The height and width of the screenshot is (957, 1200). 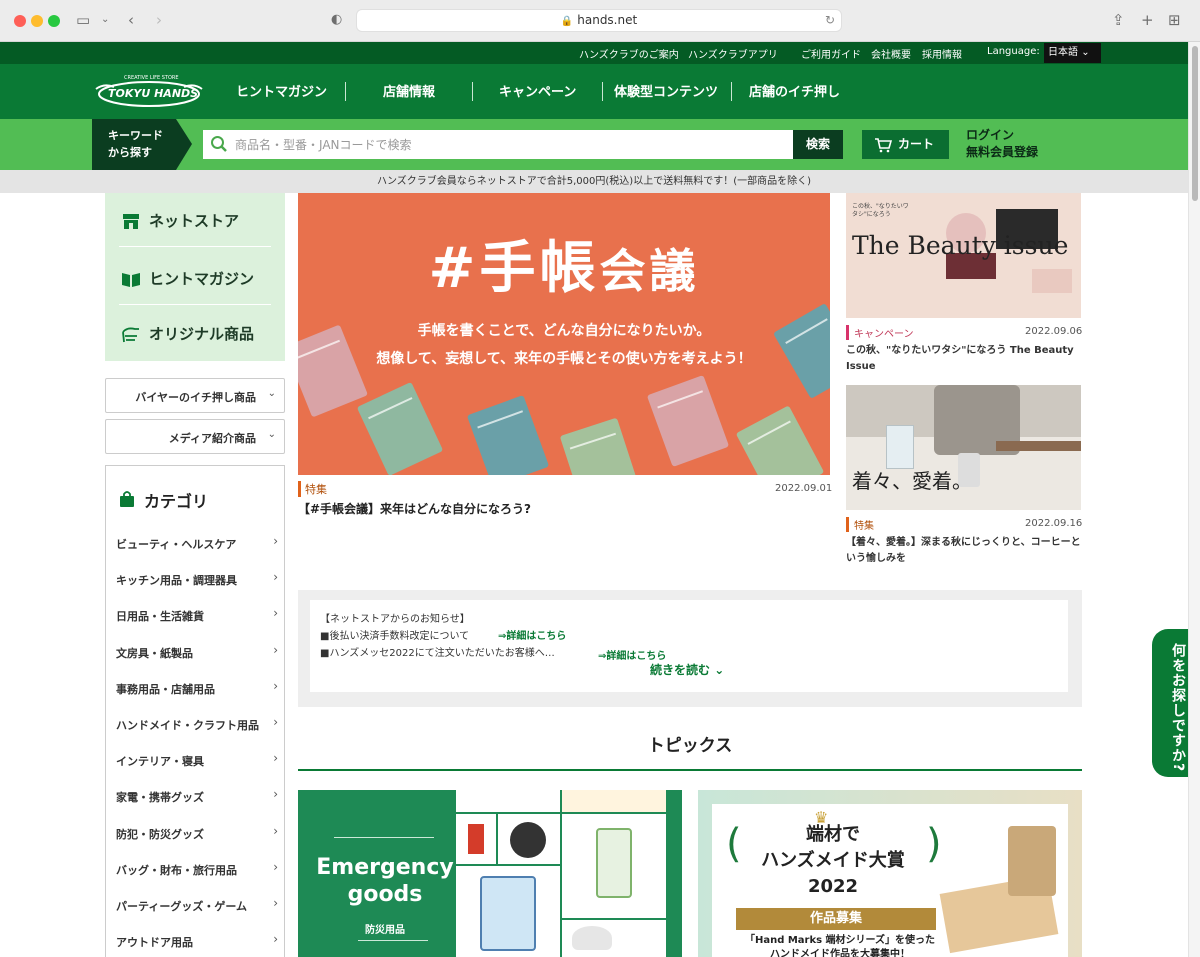 What do you see at coordinates (197, 770) in the screenshot?
I see `category-item: インテリア・寝具 ›` at bounding box center [197, 770].